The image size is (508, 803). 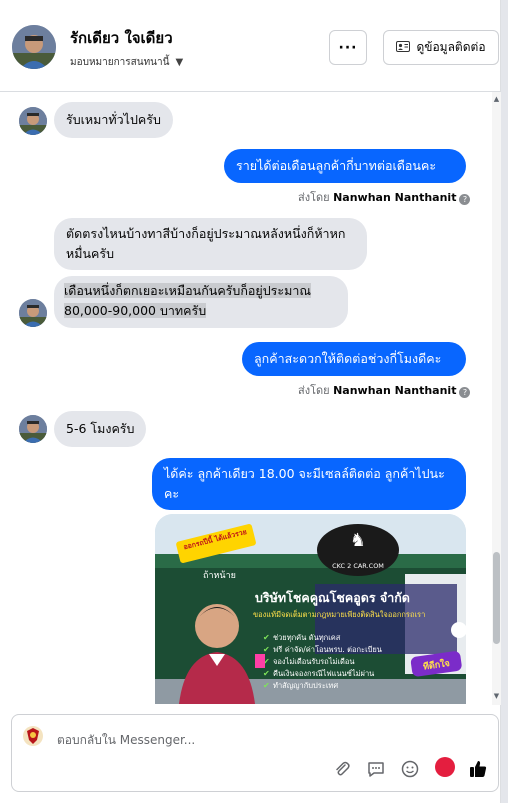 I want to click on incoming-message: รับเหมาทั่วไปครับ, so click(x=113, y=120).